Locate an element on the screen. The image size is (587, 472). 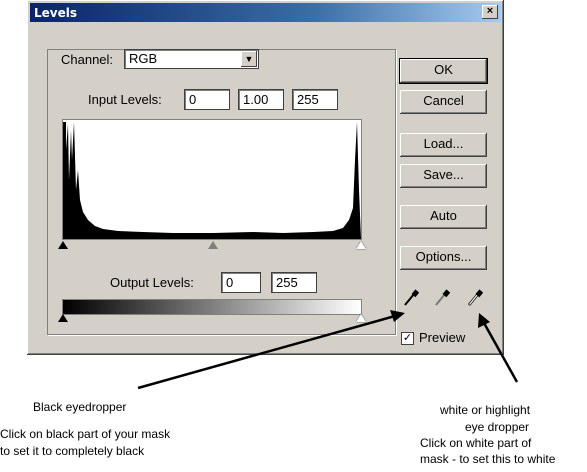
title-bar: Levels × is located at coordinates (265, 12).